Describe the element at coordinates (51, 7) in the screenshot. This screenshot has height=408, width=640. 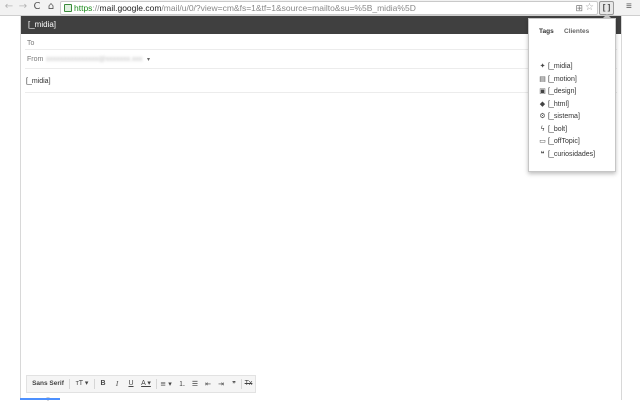
I see `home-icon: ⌂` at that location.